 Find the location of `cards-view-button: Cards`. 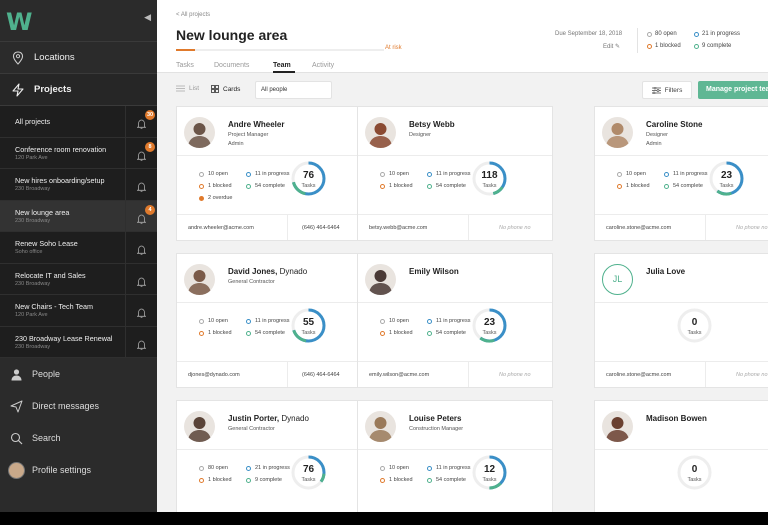

cards-view-button: Cards is located at coordinates (225, 89).